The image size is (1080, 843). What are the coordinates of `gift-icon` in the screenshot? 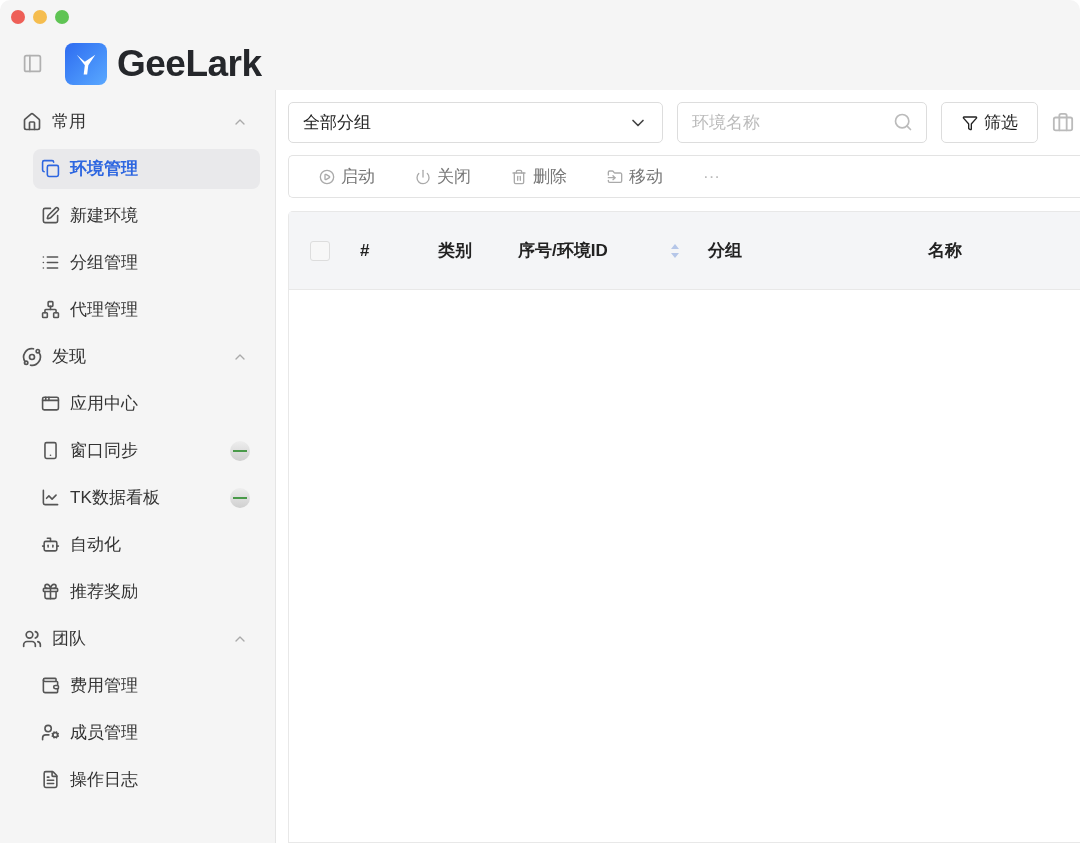 It's located at (50, 591).